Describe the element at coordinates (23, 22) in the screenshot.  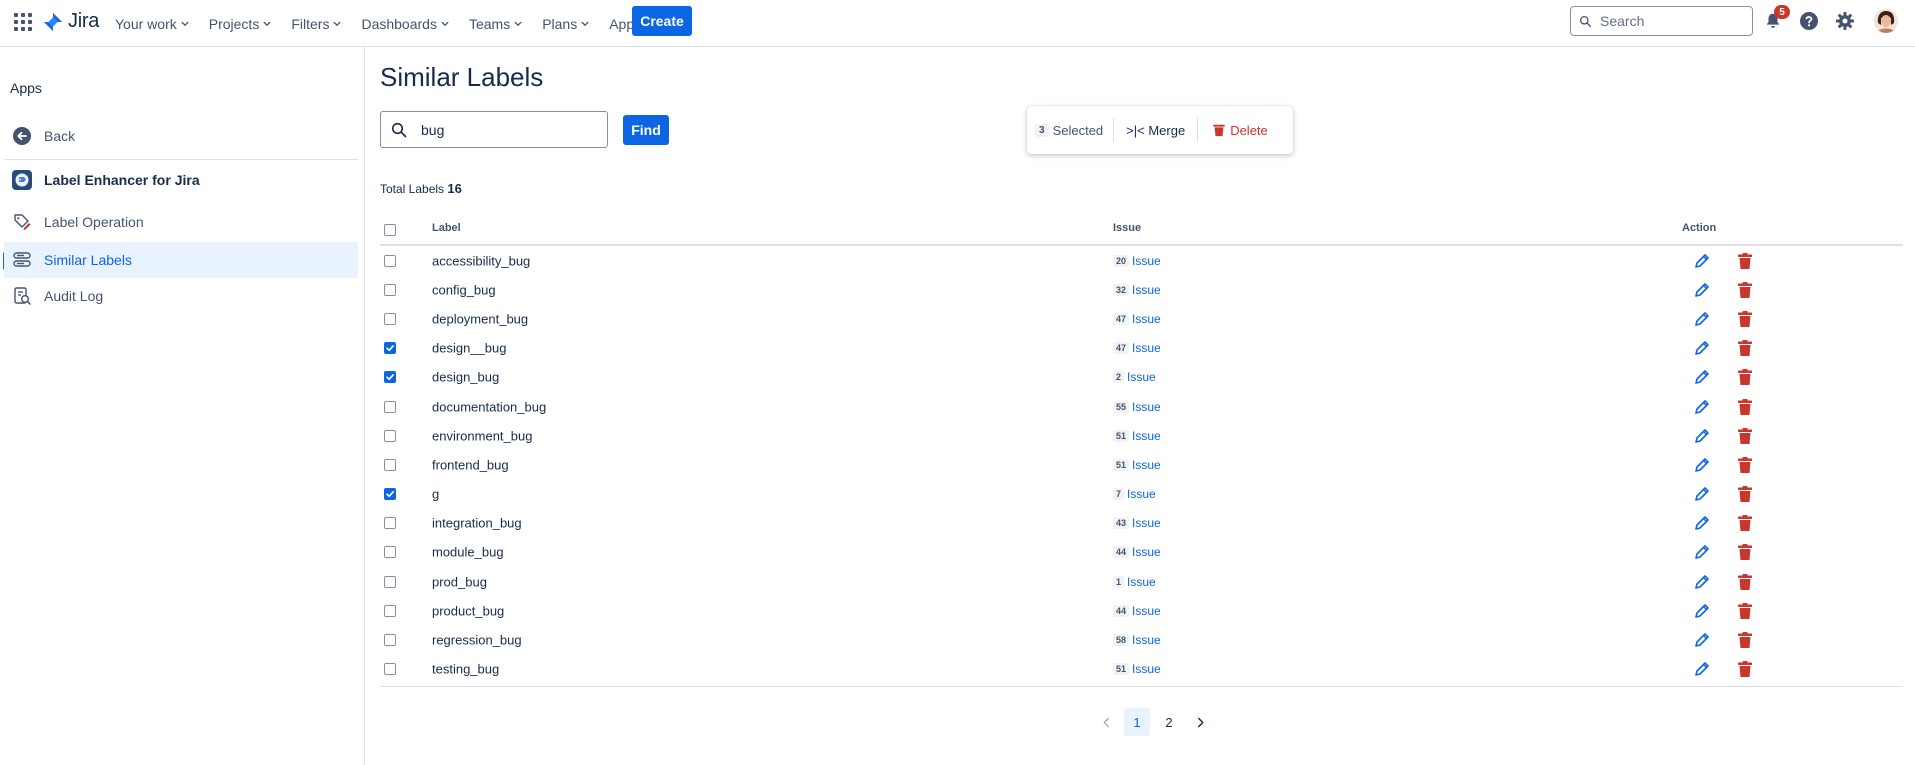
I see `app-switcher-icon` at that location.